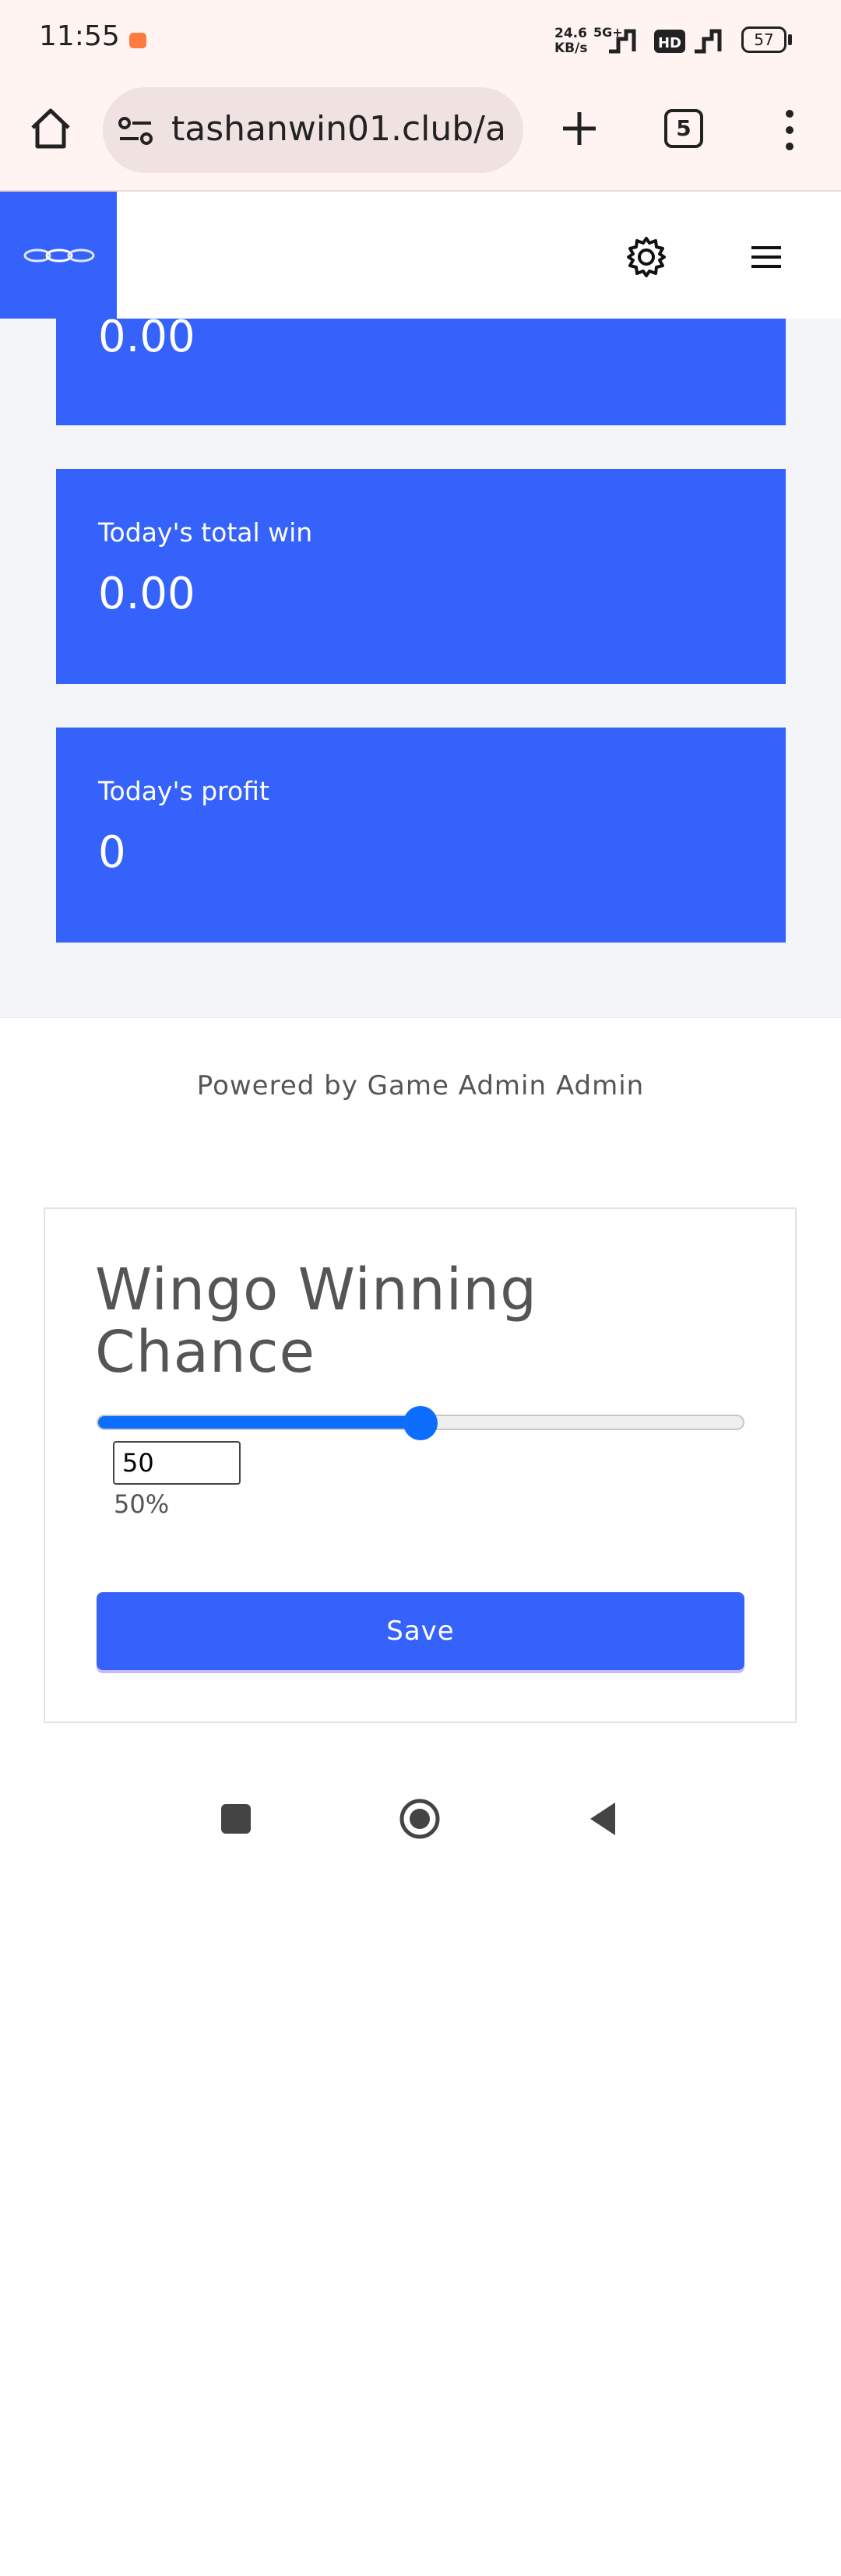  What do you see at coordinates (790, 130) in the screenshot?
I see `more-vert-icon` at bounding box center [790, 130].